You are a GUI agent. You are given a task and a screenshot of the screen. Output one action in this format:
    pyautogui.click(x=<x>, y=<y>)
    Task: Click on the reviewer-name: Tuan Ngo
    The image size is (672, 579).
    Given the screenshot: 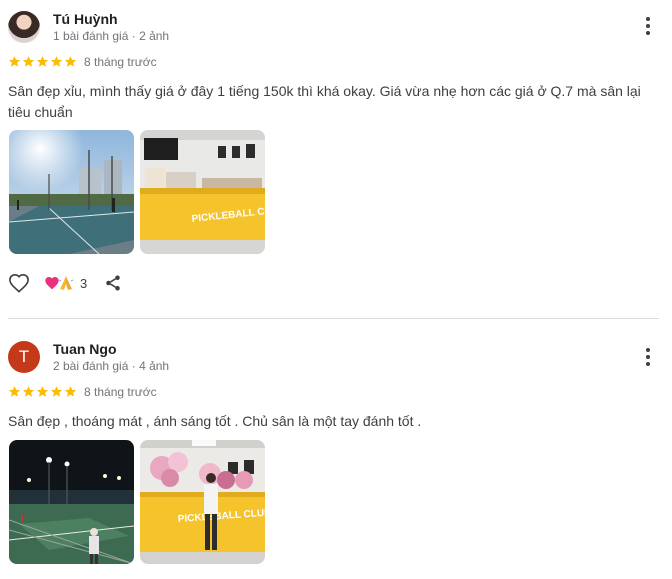 What is the action you would take?
    pyautogui.click(x=85, y=349)
    